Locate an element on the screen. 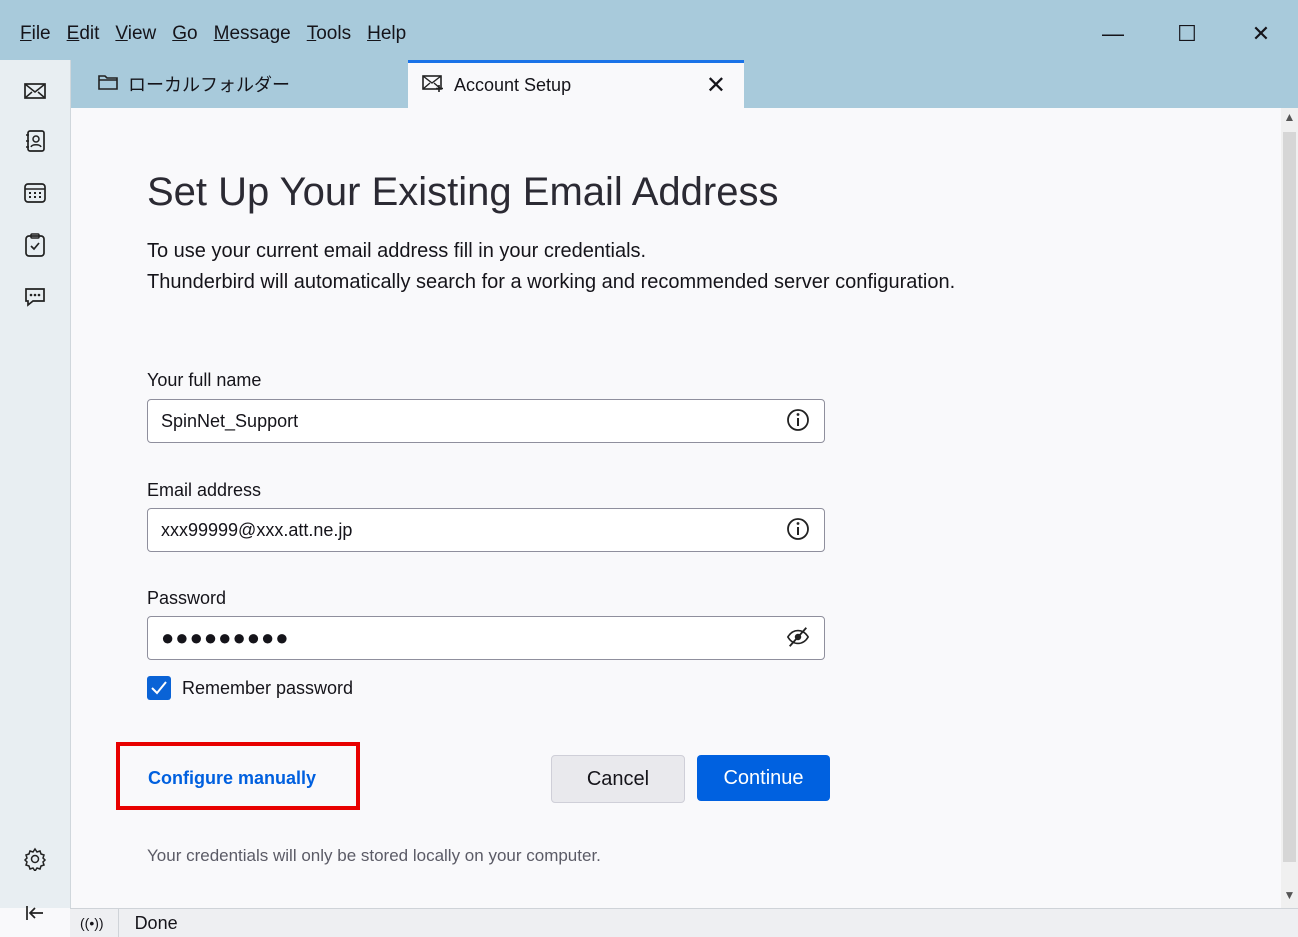 Image resolution: width=1298 pixels, height=937 pixels. remember-password-checkbox is located at coordinates (159, 688).